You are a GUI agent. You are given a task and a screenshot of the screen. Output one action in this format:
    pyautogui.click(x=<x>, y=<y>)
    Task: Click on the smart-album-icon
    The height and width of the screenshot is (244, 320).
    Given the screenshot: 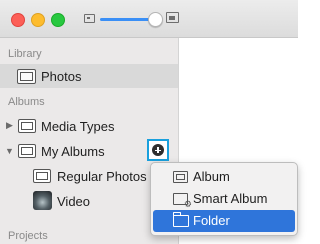 What is the action you would take?
    pyautogui.click(x=182, y=201)
    